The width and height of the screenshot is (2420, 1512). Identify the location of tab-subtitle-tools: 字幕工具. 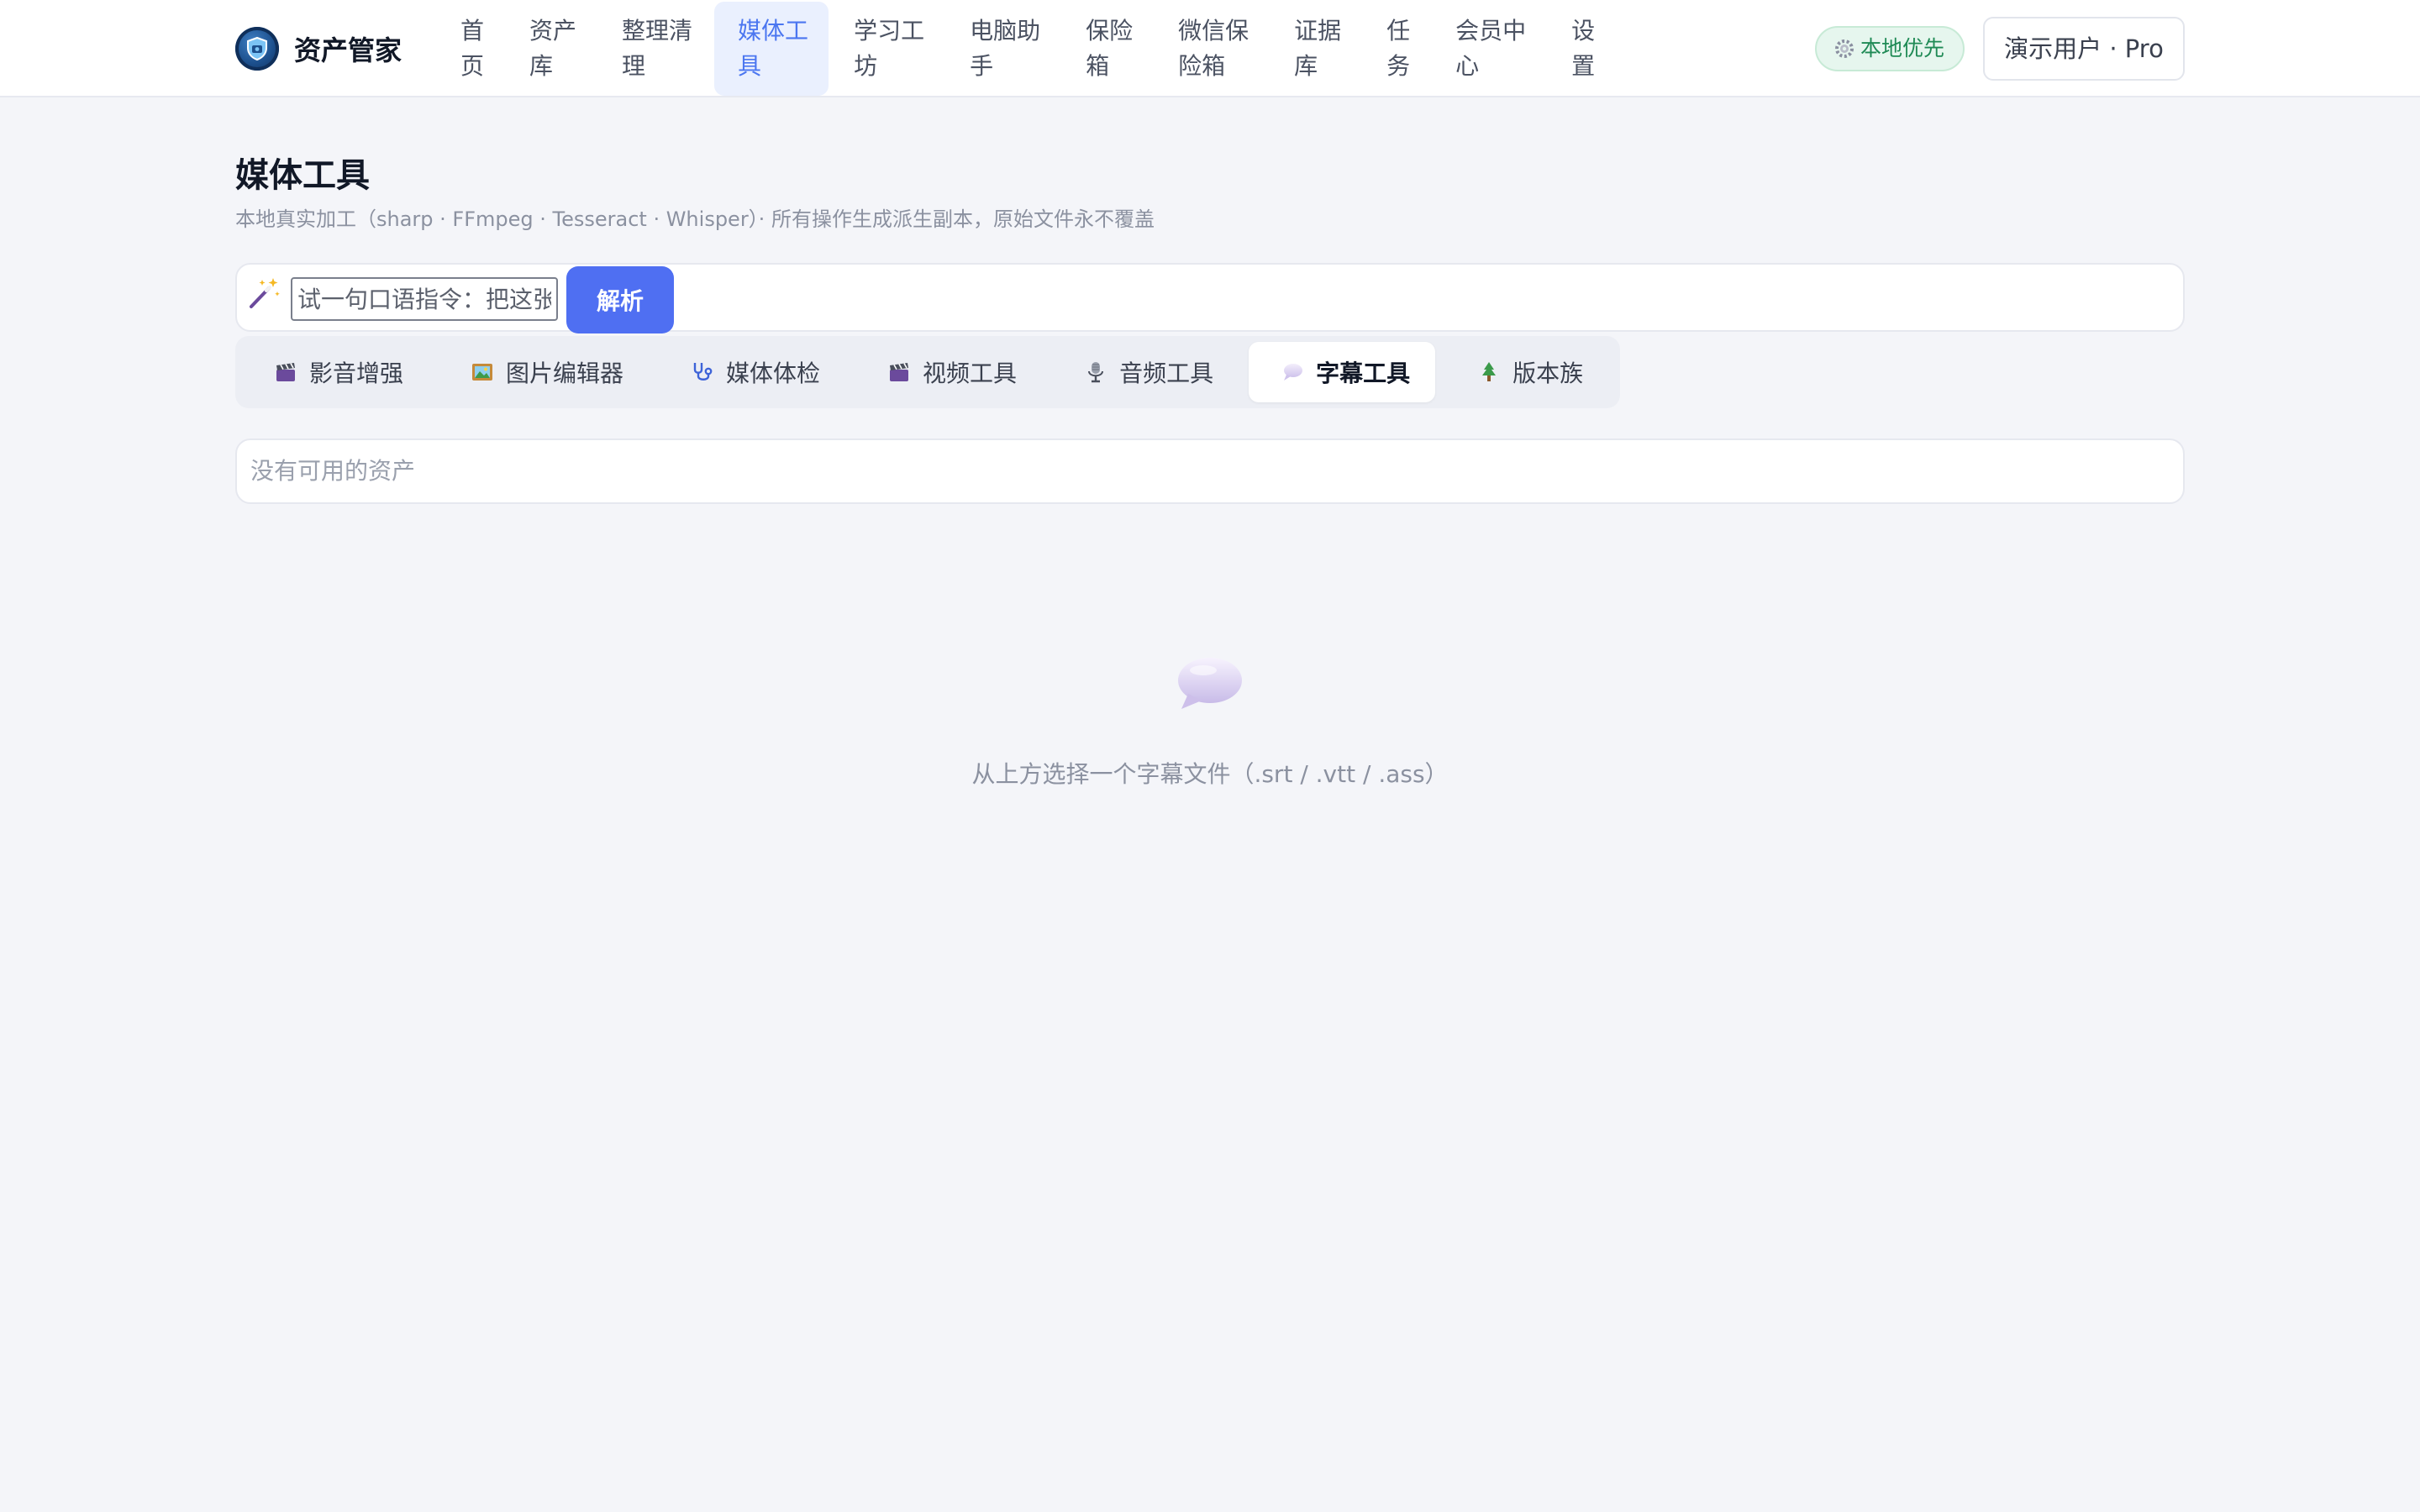
(1343, 372).